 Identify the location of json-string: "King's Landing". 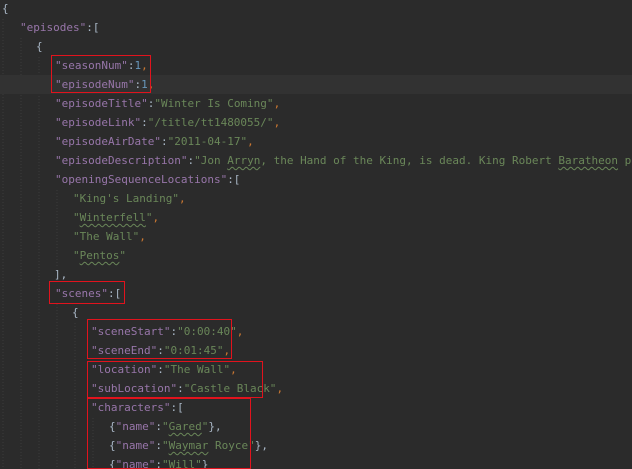
(126, 198).